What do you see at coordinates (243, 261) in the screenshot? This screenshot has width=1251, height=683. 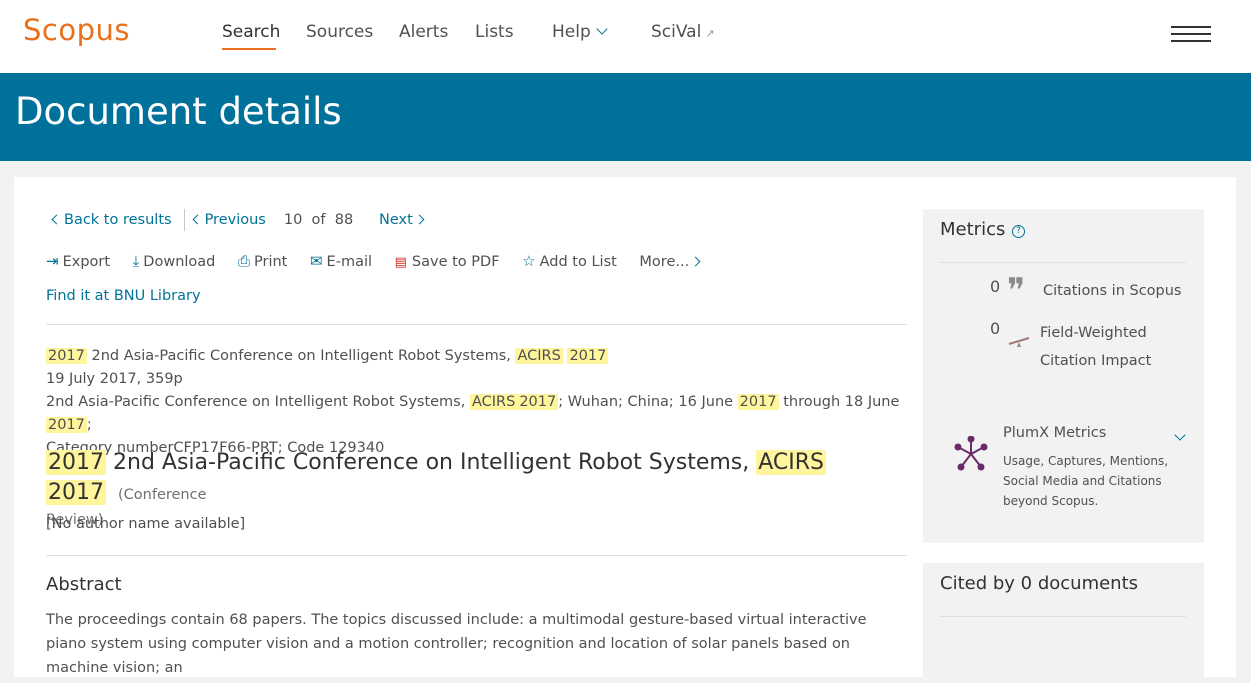 I see `printer-icon: ⎙` at bounding box center [243, 261].